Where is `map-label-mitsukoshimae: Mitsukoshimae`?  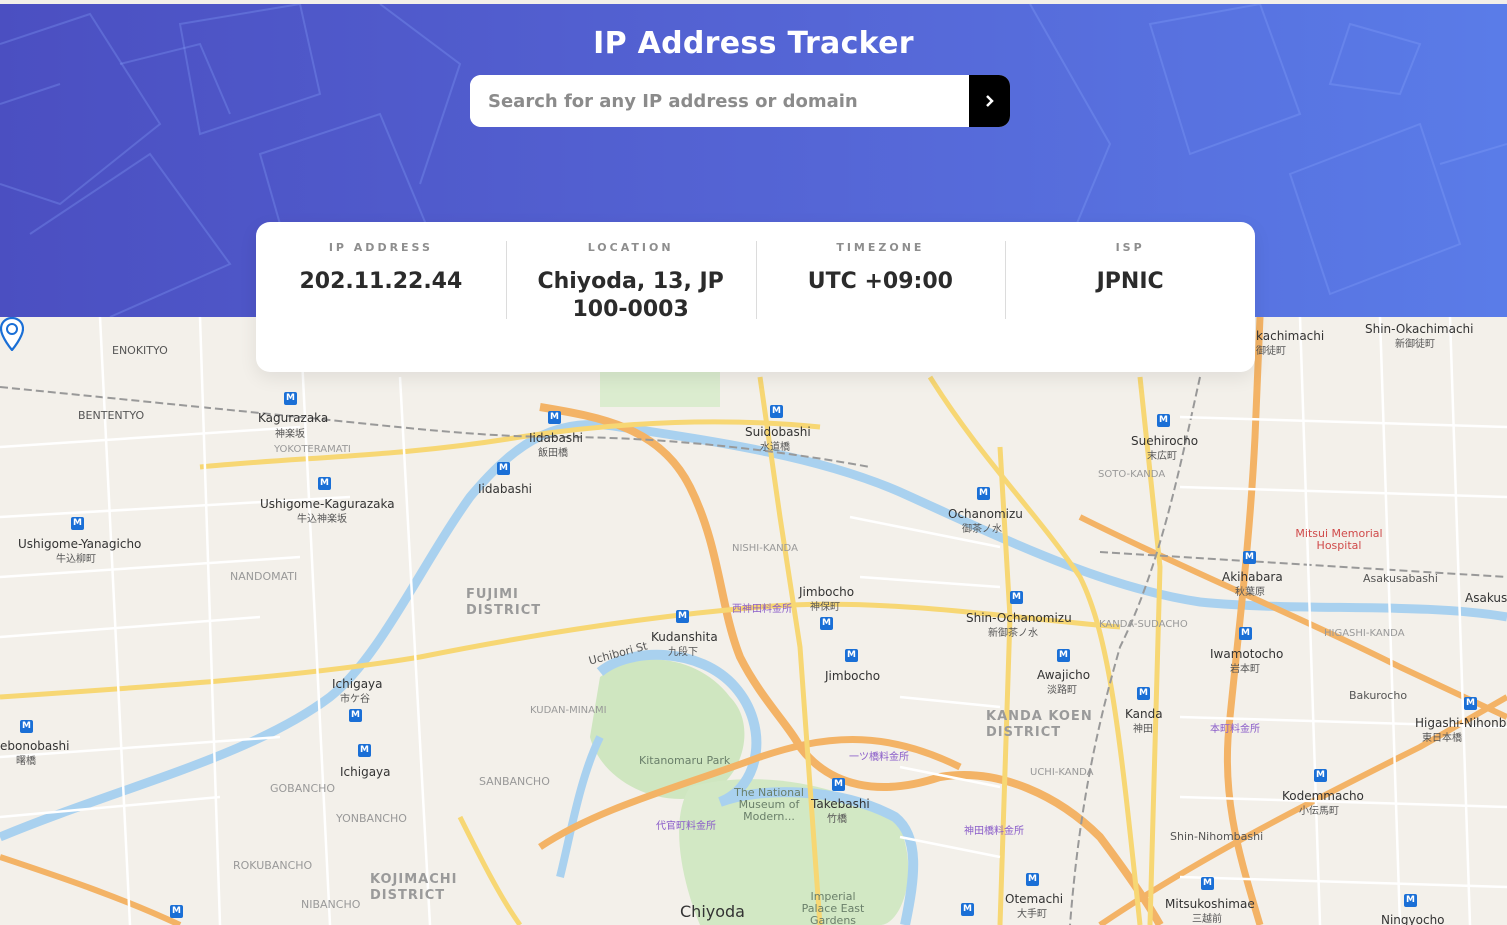
map-label-mitsukoshimae: Mitsukoshimae is located at coordinates (1210, 904).